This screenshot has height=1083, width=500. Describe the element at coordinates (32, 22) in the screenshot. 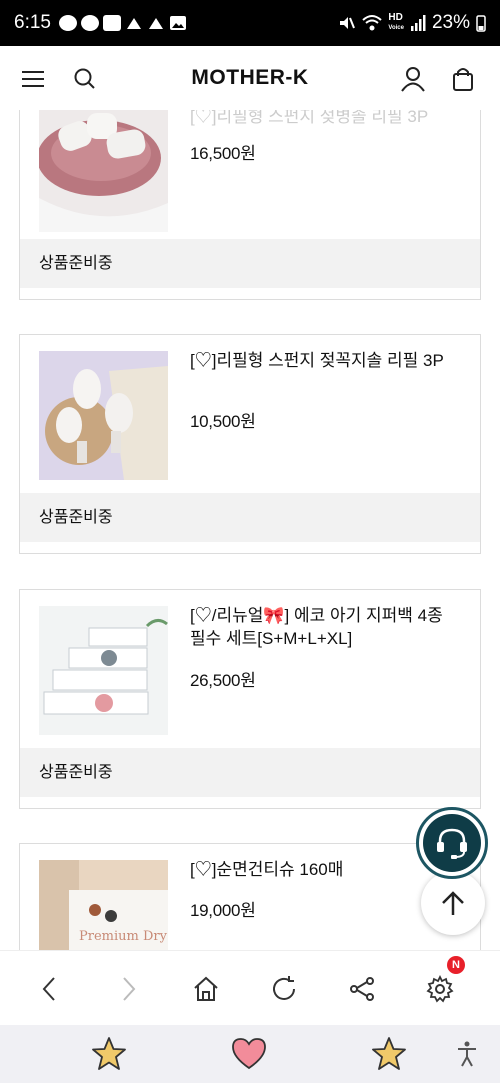

I see `clock: 6:15` at that location.